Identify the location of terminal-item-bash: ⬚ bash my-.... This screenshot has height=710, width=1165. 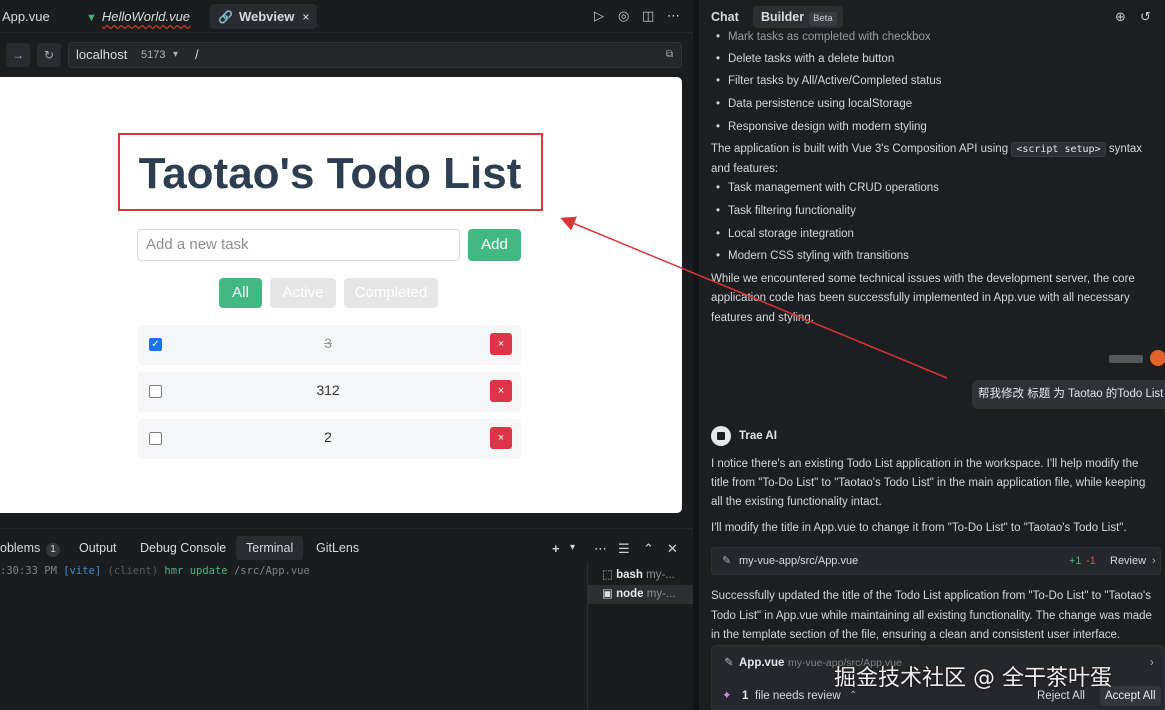
(641, 575).